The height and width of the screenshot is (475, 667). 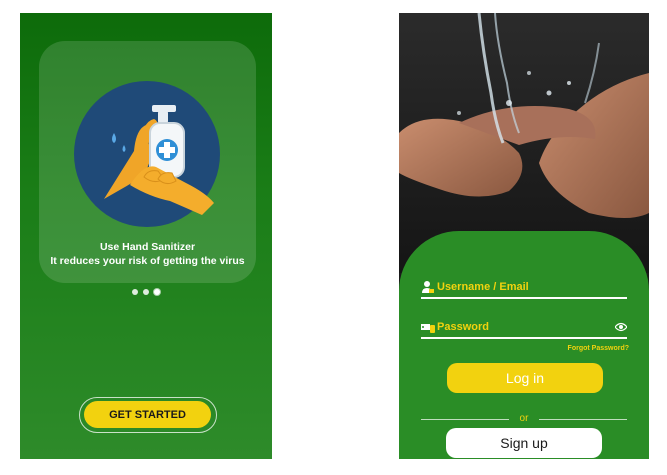 I want to click on get-started-button: GET STARTED, so click(x=147, y=414).